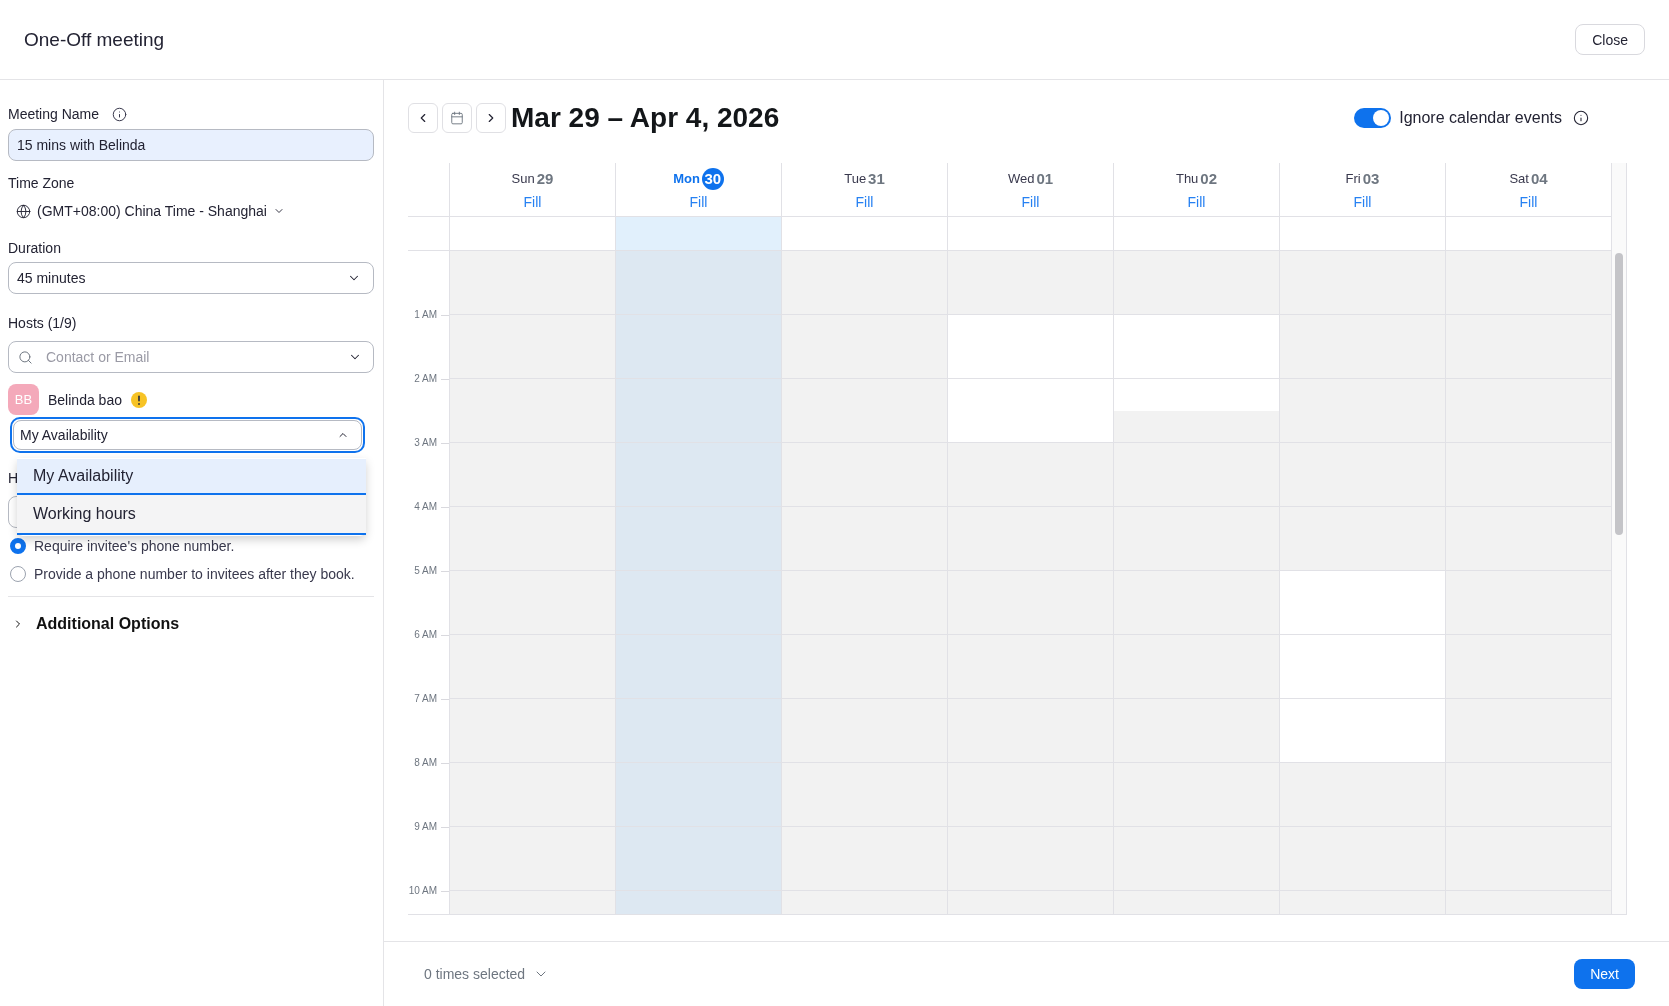 The image size is (1669, 1006). Describe the element at coordinates (191, 278) in the screenshot. I see `duration-select: 45 minutes` at that location.